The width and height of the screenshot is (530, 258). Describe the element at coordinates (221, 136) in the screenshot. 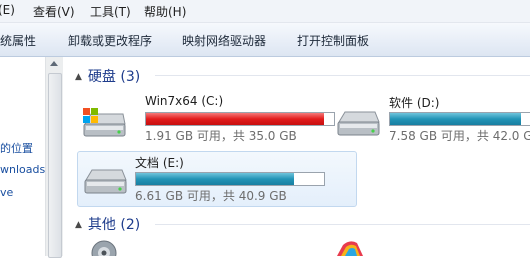

I see `drive-free-space: 1.91 GB 可用，共 35.0 GB` at that location.